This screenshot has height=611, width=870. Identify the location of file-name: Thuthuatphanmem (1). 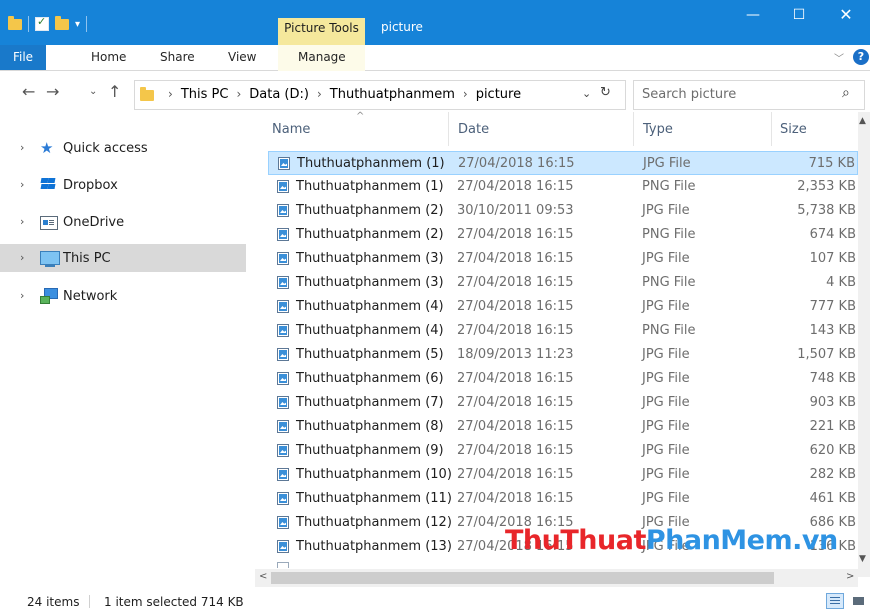
(371, 163).